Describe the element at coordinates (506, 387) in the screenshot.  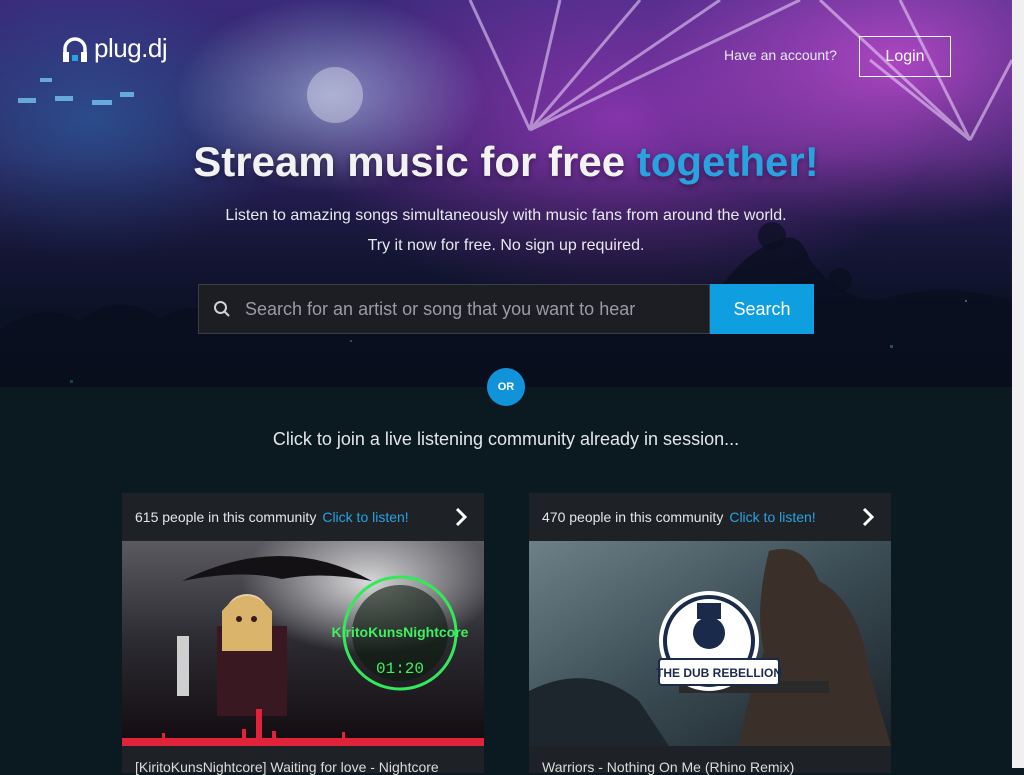
I see `or-divider-badge: OR` at that location.